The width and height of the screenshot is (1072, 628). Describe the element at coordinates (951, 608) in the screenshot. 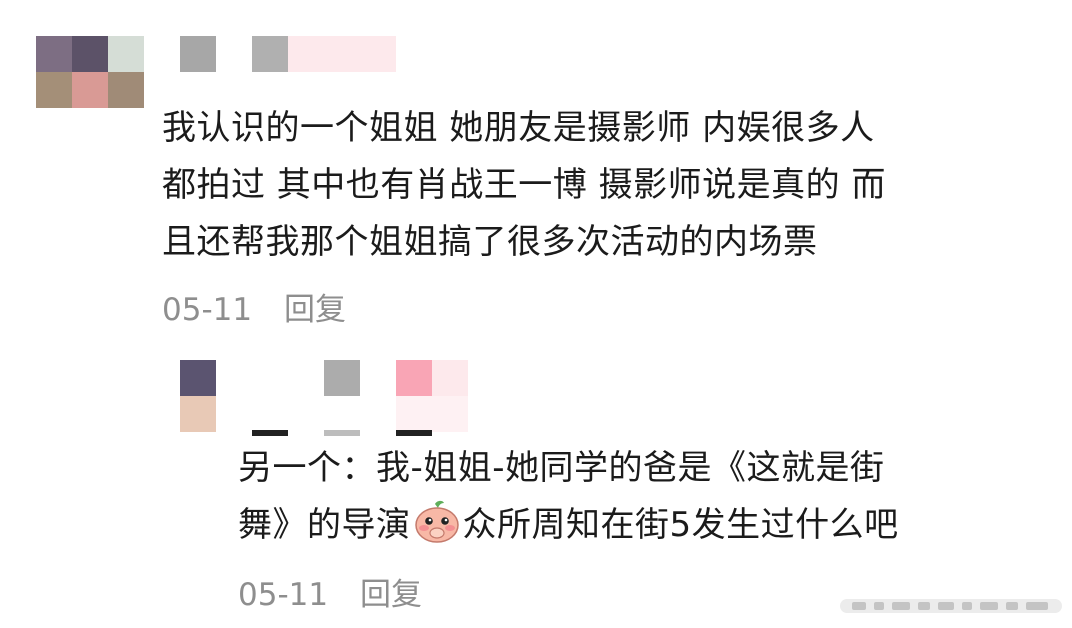

I see `watermark` at that location.